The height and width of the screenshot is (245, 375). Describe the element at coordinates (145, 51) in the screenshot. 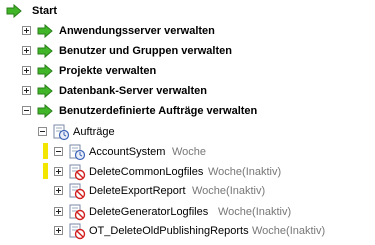

I see `tree-section-label: Benutzer und Gruppen verwalten` at that location.